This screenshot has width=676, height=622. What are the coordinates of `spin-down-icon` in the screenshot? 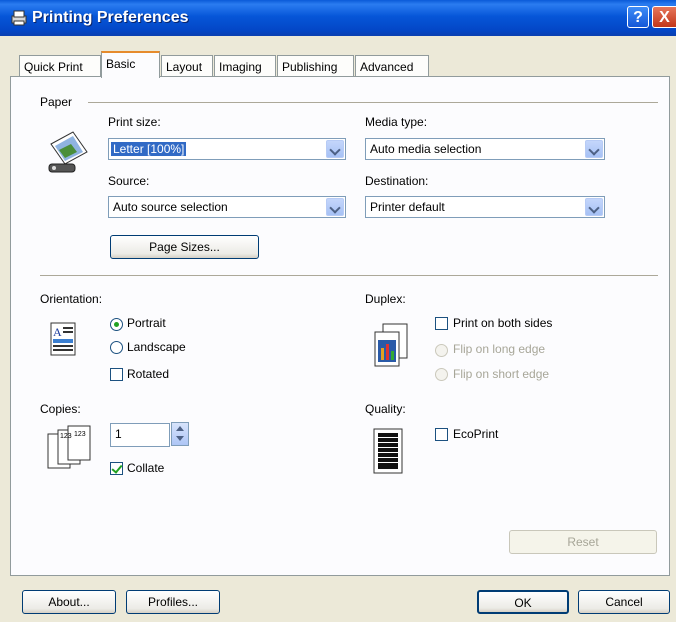 It's located at (180, 438).